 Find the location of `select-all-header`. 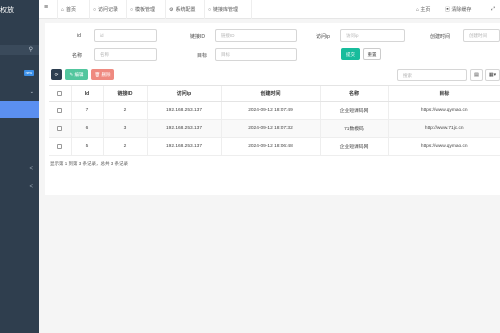

select-all-header is located at coordinates (60, 93).